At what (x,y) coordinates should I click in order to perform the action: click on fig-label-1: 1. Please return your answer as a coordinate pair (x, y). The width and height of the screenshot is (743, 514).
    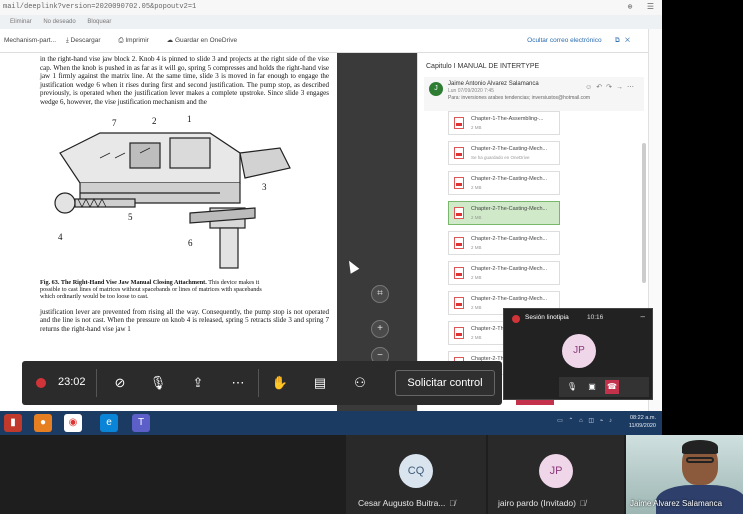
    Looking at the image, I should click on (189, 118).